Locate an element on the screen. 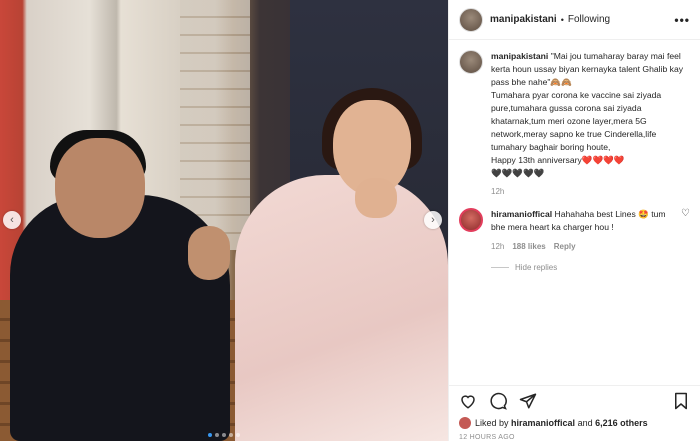 The image size is (700, 441). follow-button: Following is located at coordinates (589, 19).